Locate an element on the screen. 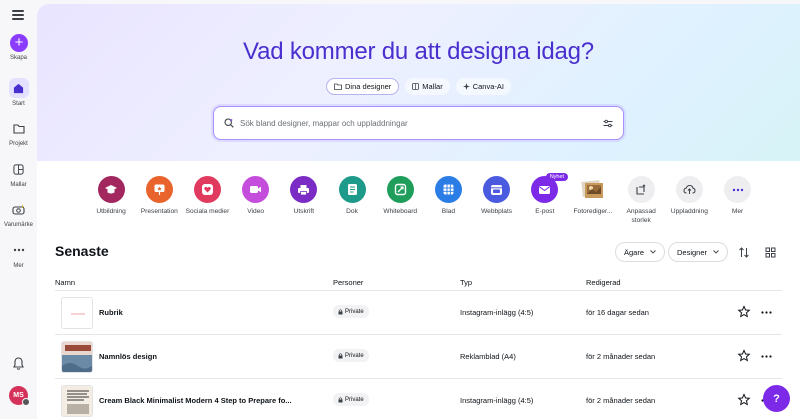 Image resolution: width=800 pixels, height=419 pixels. shortcut-label: Utbildning is located at coordinates (111, 211).